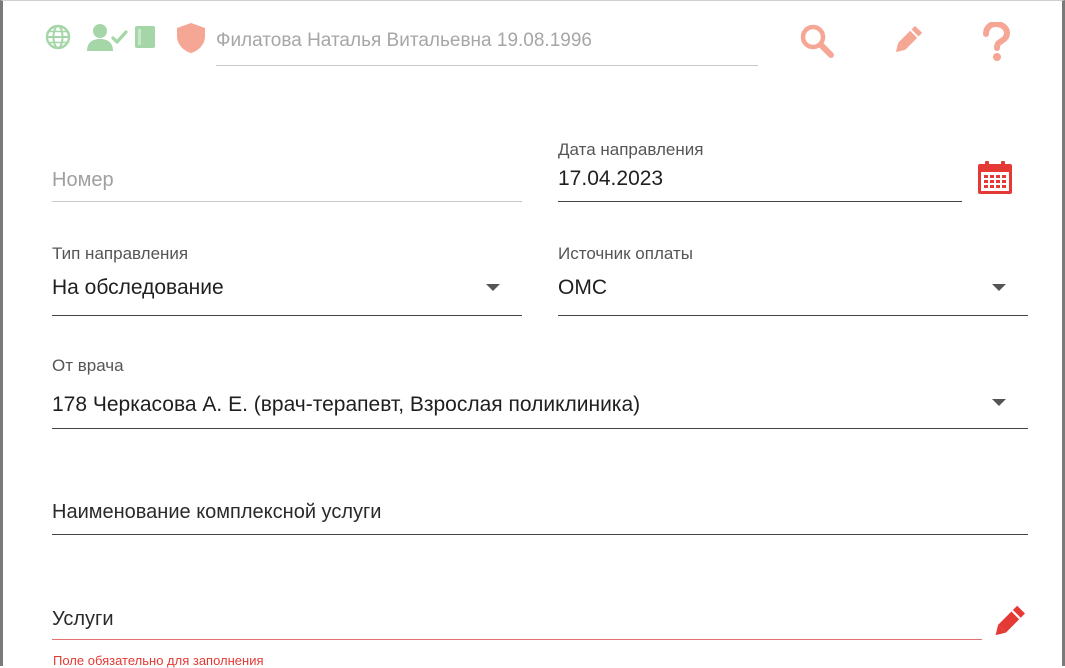 This screenshot has height=668, width=1065. Describe the element at coordinates (793, 278) in the screenshot. I see `payment-source-select: Источник оплаты ОМС` at that location.